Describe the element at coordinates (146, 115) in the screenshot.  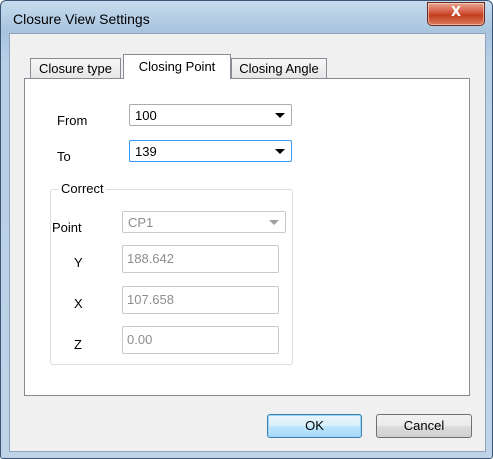
I see `from-select-value: 100` at that location.